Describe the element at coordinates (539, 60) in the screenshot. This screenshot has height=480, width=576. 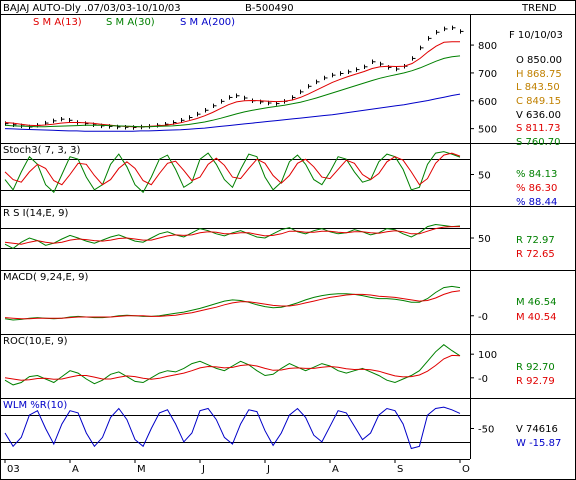
I see `readout-open: O 850.00` at that location.